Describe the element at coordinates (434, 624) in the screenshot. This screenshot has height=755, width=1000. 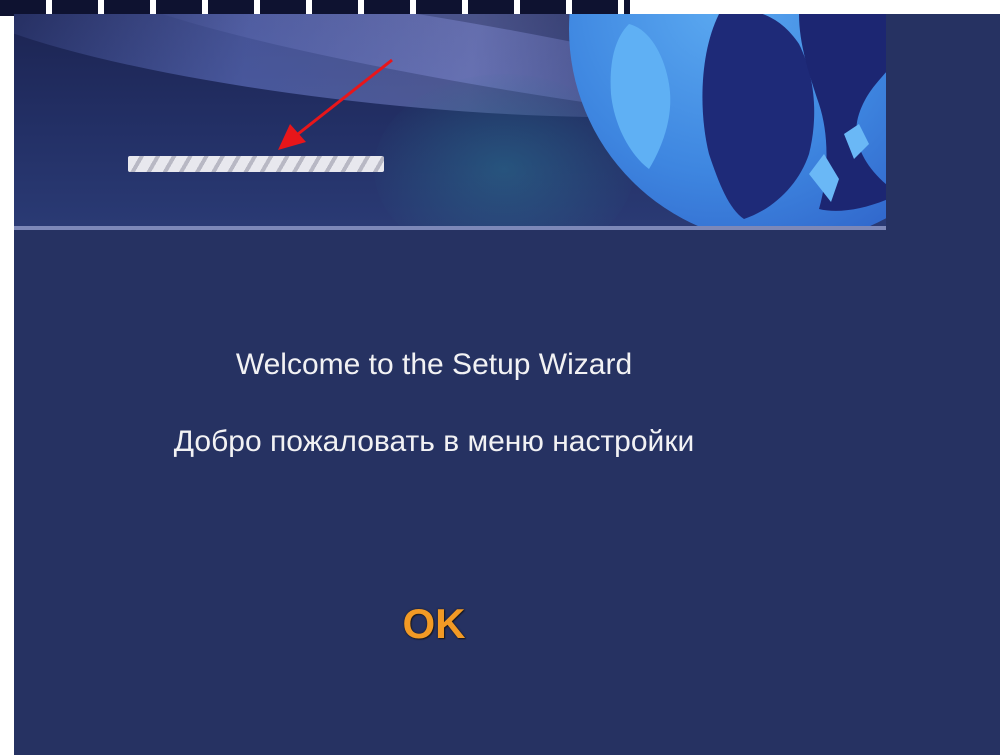
I see `ok-button: OK` at that location.